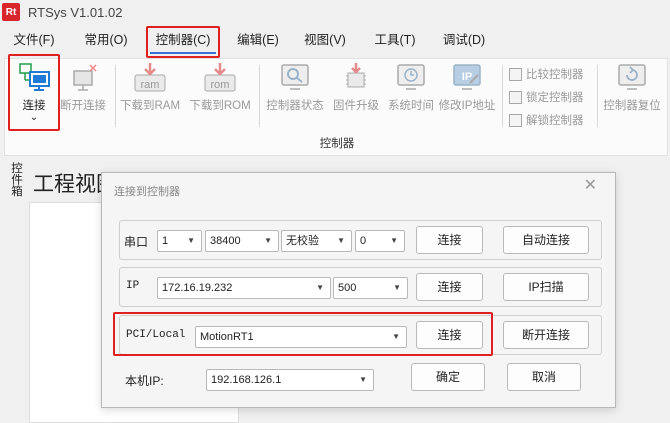  I want to click on ip-connect-button: 连接, so click(449, 287).